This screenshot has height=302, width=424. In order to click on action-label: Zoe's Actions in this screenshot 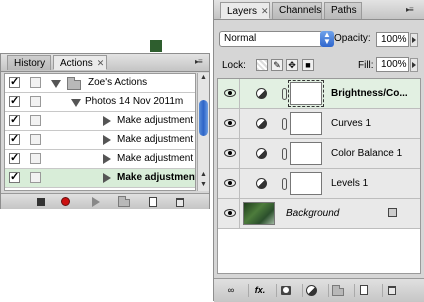, I will do `click(118, 82)`.